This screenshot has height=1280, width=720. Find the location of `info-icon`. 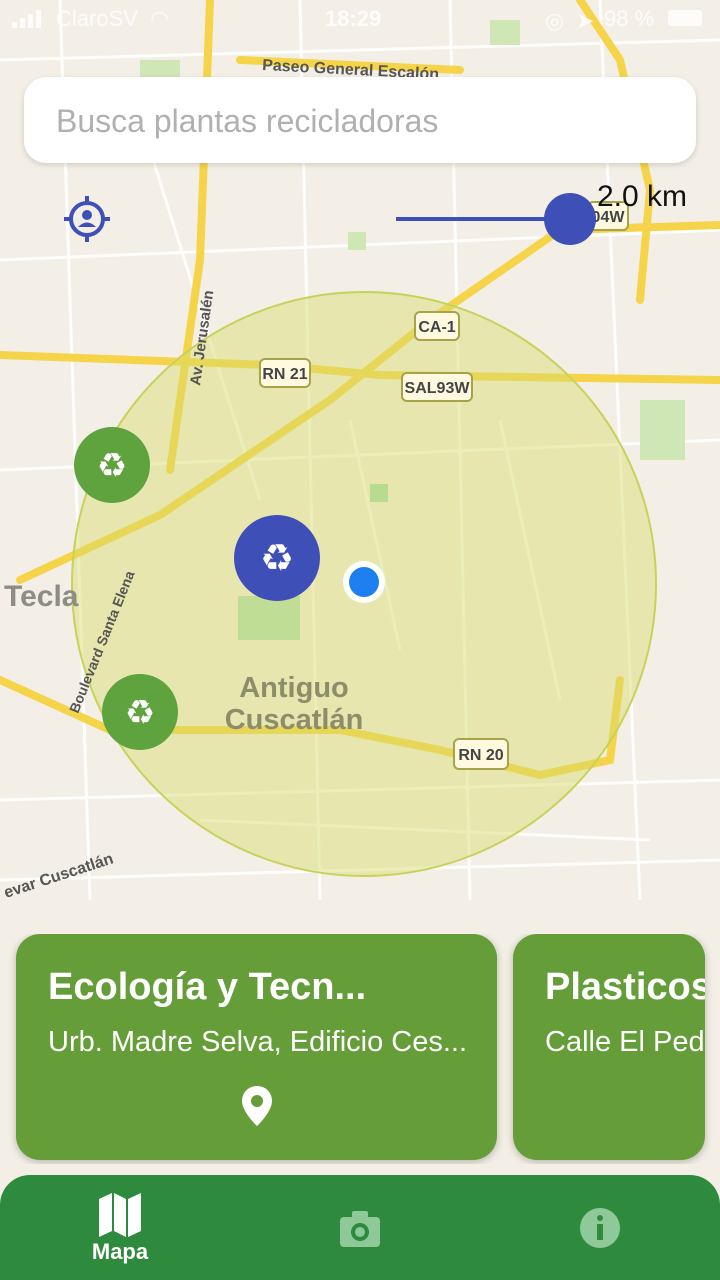

info-icon is located at coordinates (600, 1228).